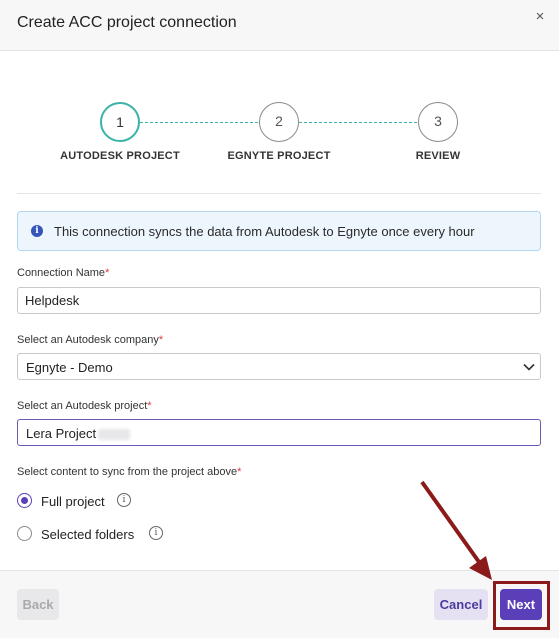 This screenshot has width=559, height=638. What do you see at coordinates (279, 432) in the screenshot?
I see `project-input: Lera Project` at bounding box center [279, 432].